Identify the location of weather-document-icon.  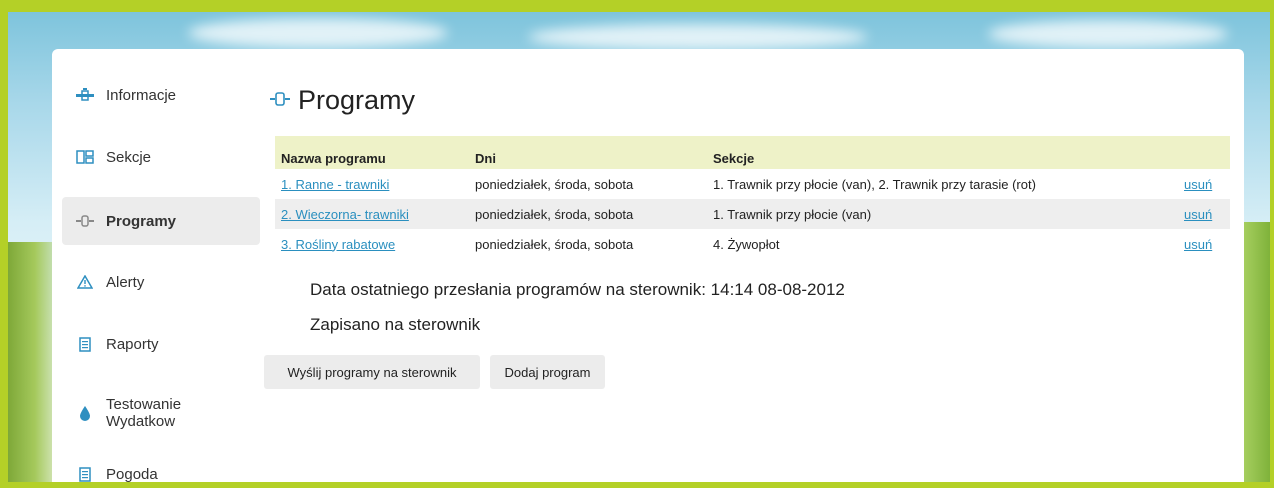
(85, 473).